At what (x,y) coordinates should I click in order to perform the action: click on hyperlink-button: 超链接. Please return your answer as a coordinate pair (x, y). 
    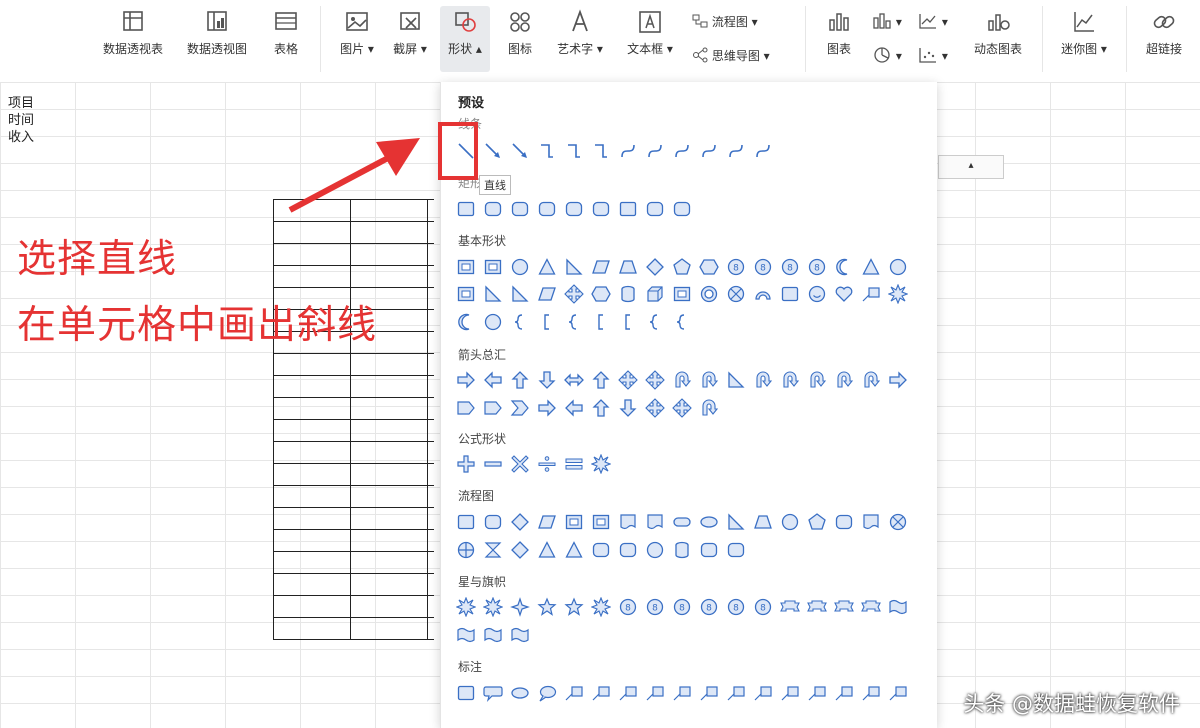
    Looking at the image, I should click on (1164, 32).